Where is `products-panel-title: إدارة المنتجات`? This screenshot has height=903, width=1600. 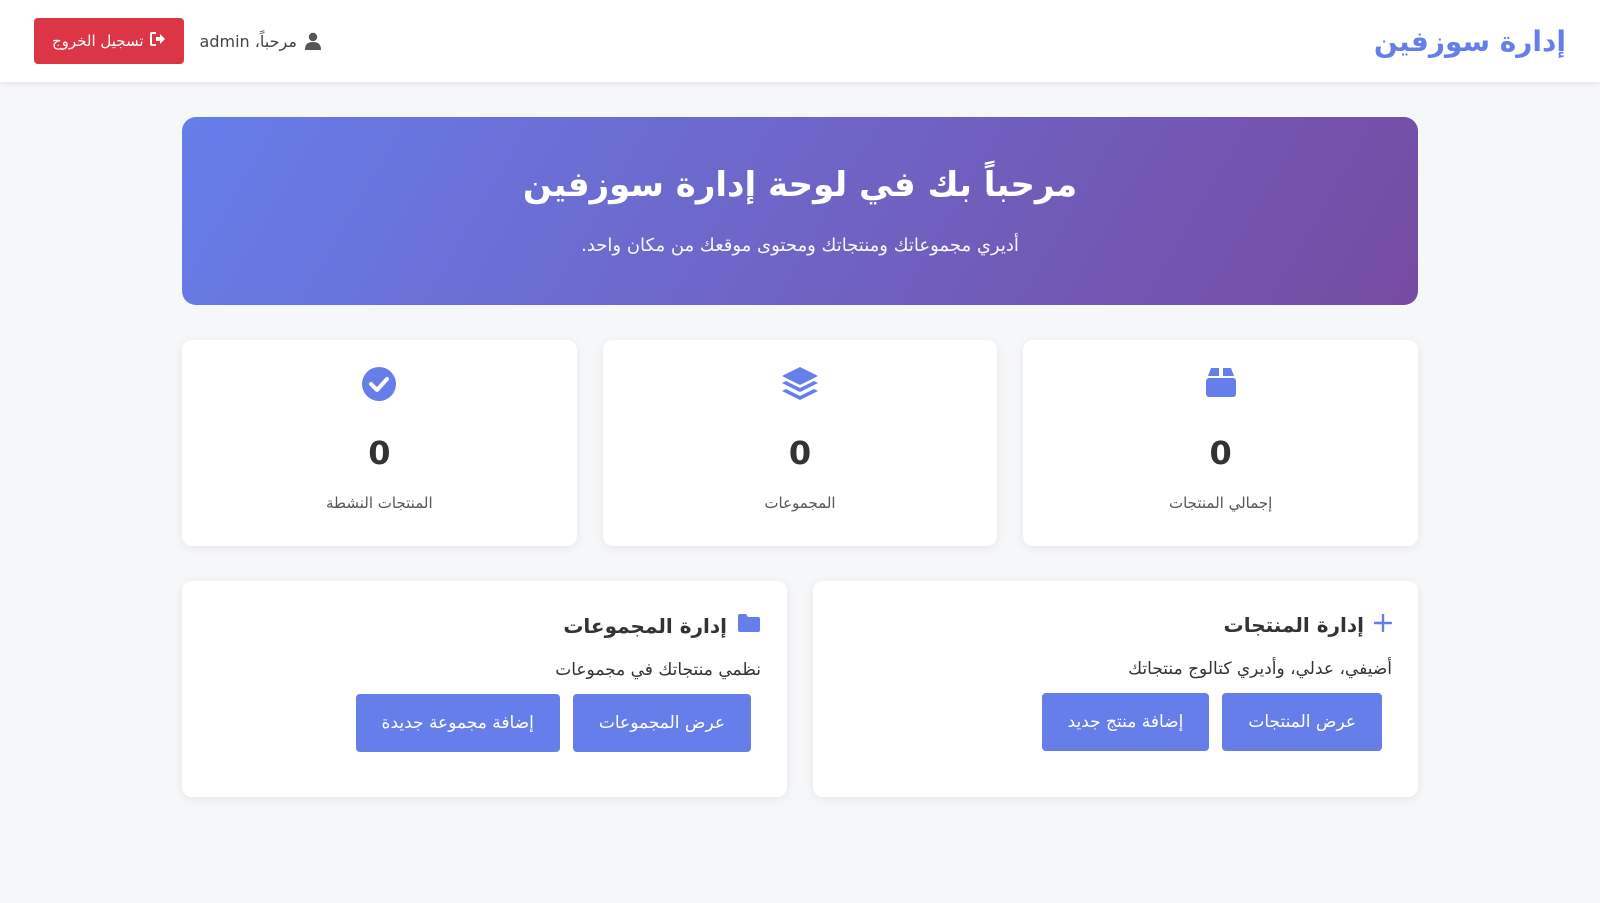
products-panel-title: إدارة المنتجات is located at coordinates (1116, 625).